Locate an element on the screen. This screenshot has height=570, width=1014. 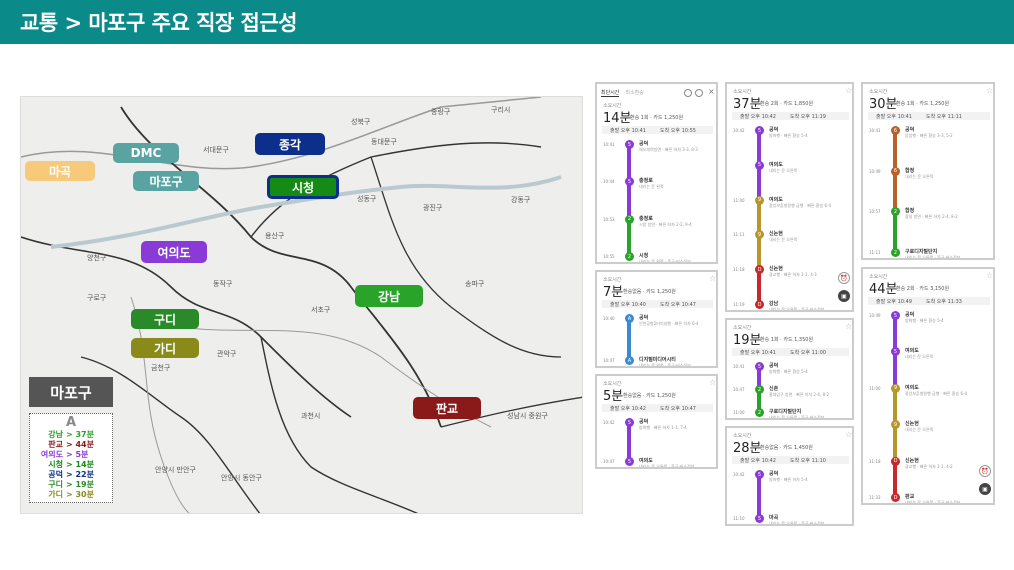
line-badge-icon: D is located at coordinates (895, 497).